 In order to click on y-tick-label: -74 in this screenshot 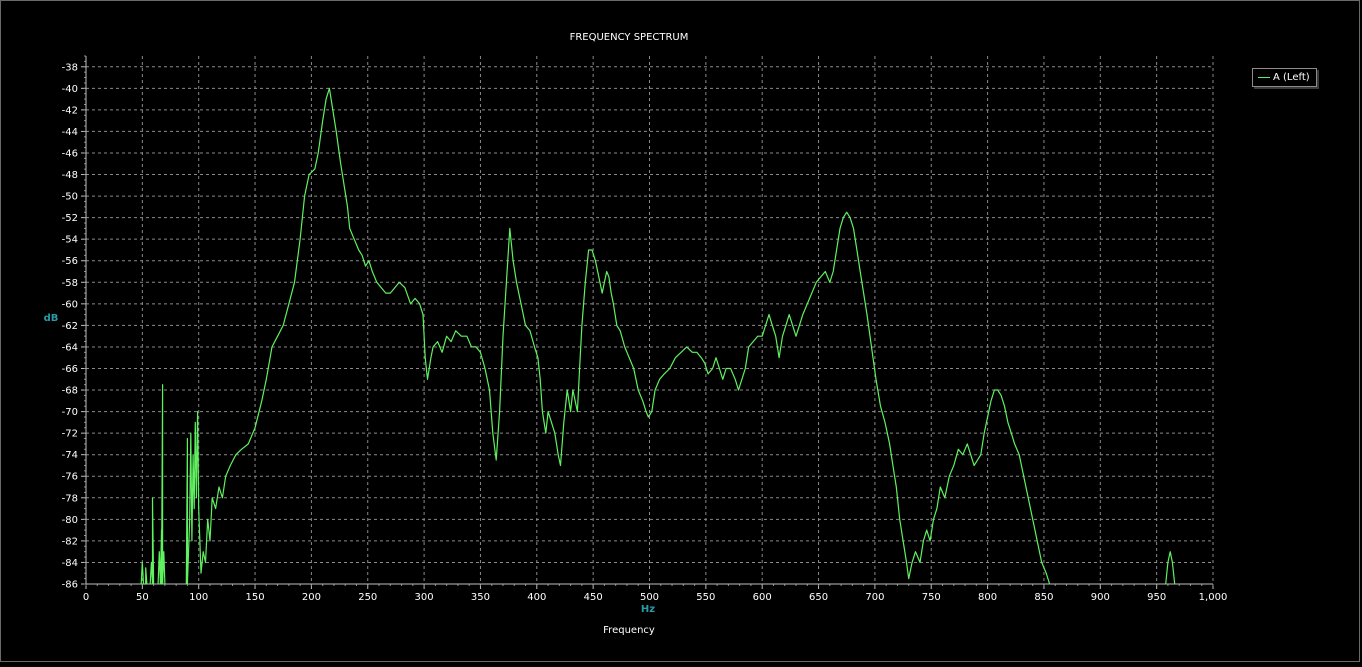, I will do `click(70, 455)`.